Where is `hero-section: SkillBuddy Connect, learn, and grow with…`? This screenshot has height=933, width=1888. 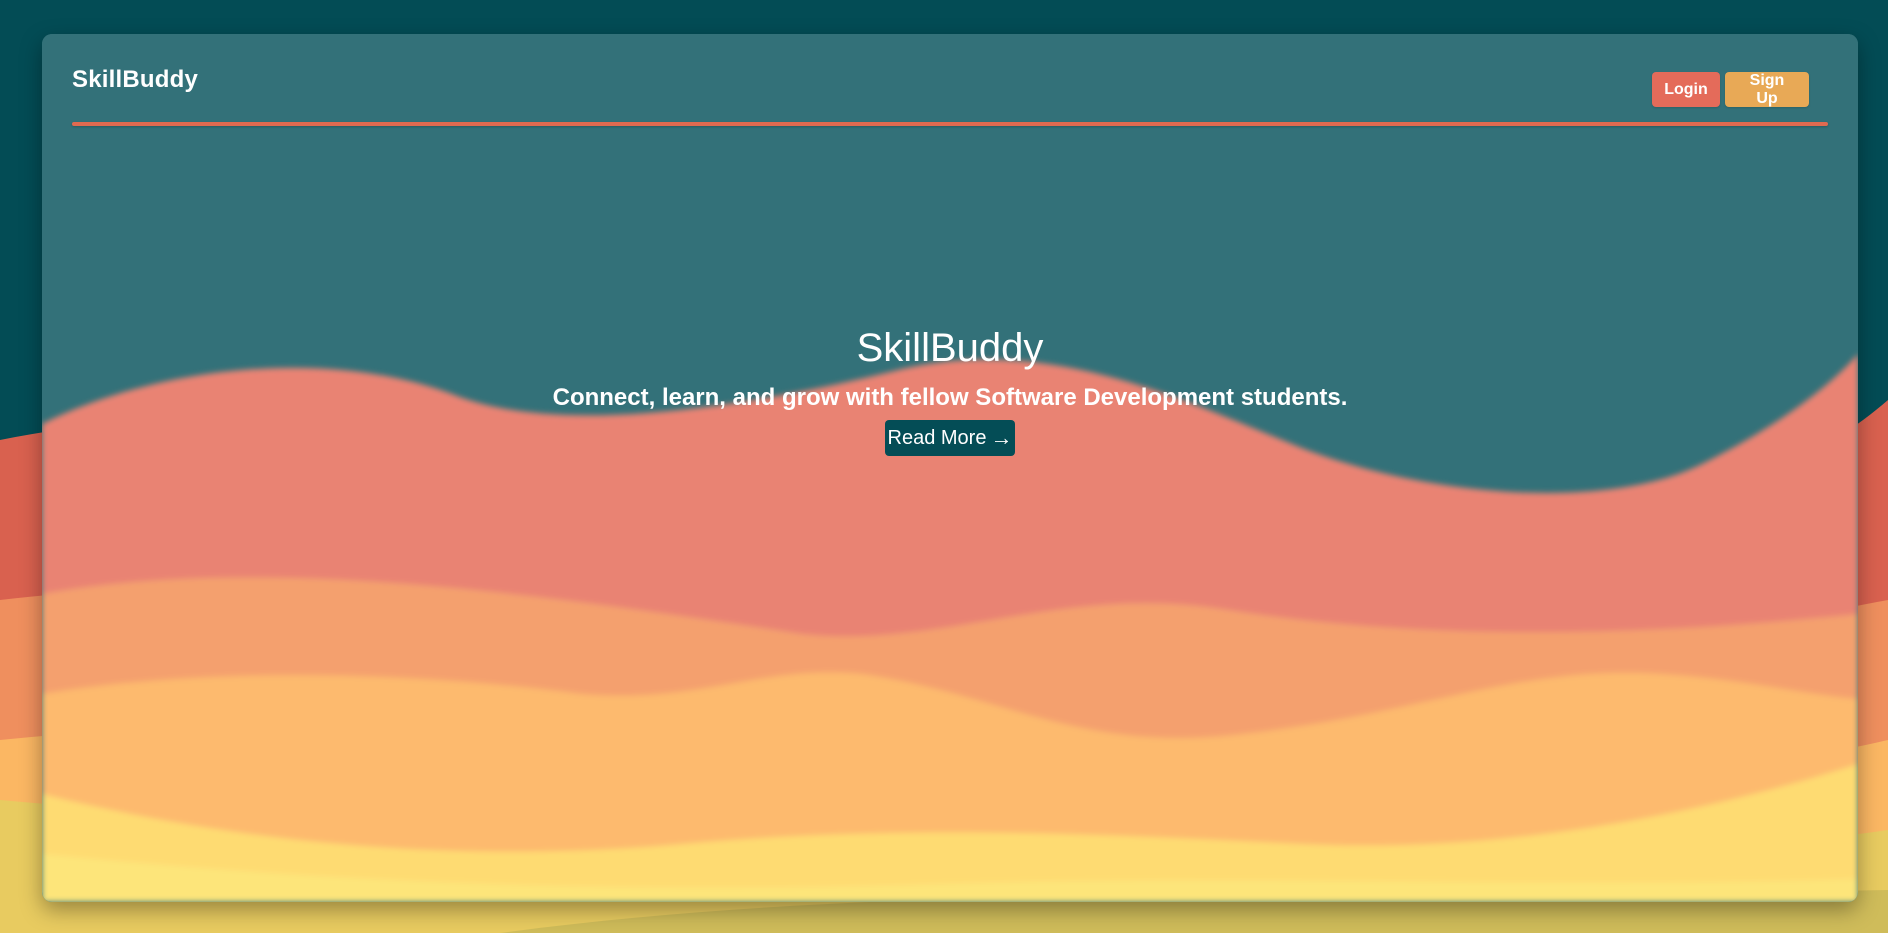 hero-section: SkillBuddy Connect, learn, and grow with… is located at coordinates (950, 390).